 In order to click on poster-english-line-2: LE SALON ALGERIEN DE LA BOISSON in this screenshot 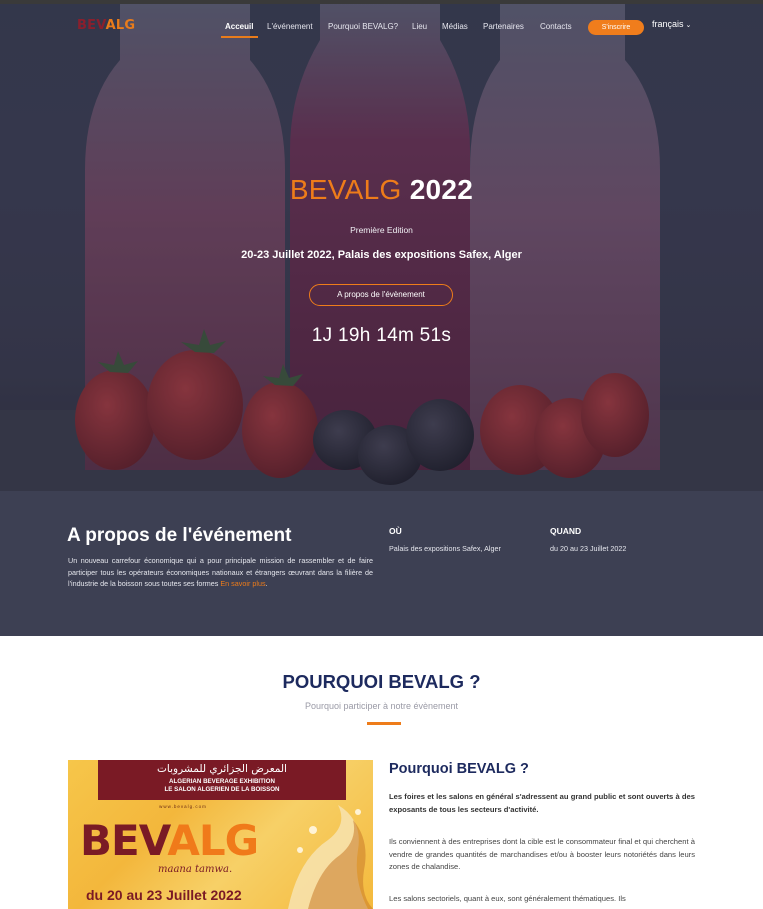, I will do `click(222, 789)`.